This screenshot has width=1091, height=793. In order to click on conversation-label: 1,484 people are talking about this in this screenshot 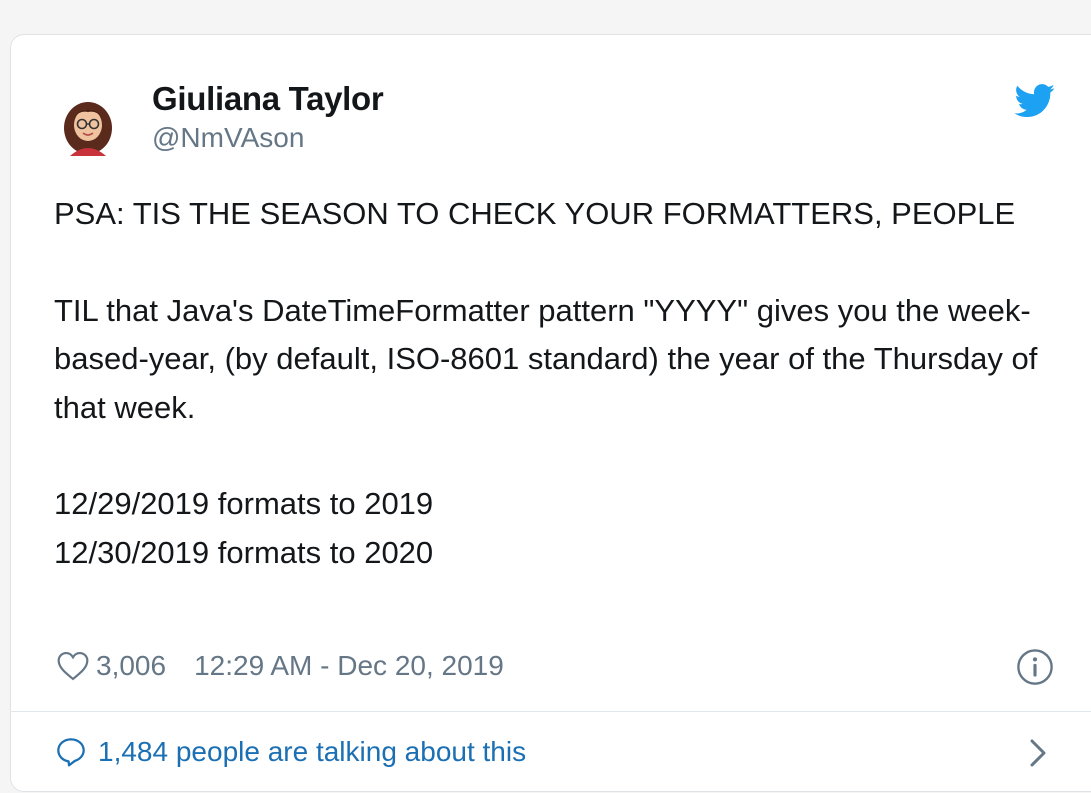, I will do `click(312, 752)`.